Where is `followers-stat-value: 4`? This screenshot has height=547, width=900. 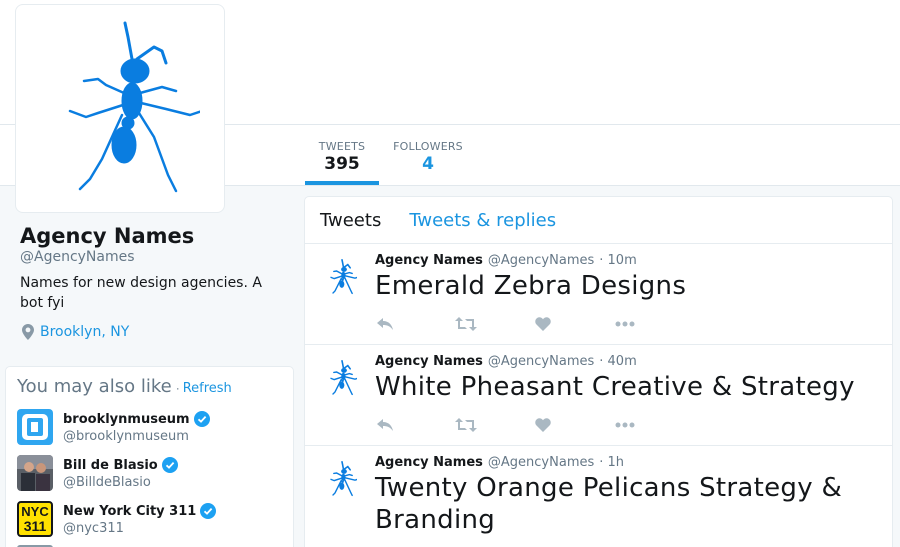
followers-stat-value: 4 is located at coordinates (428, 164).